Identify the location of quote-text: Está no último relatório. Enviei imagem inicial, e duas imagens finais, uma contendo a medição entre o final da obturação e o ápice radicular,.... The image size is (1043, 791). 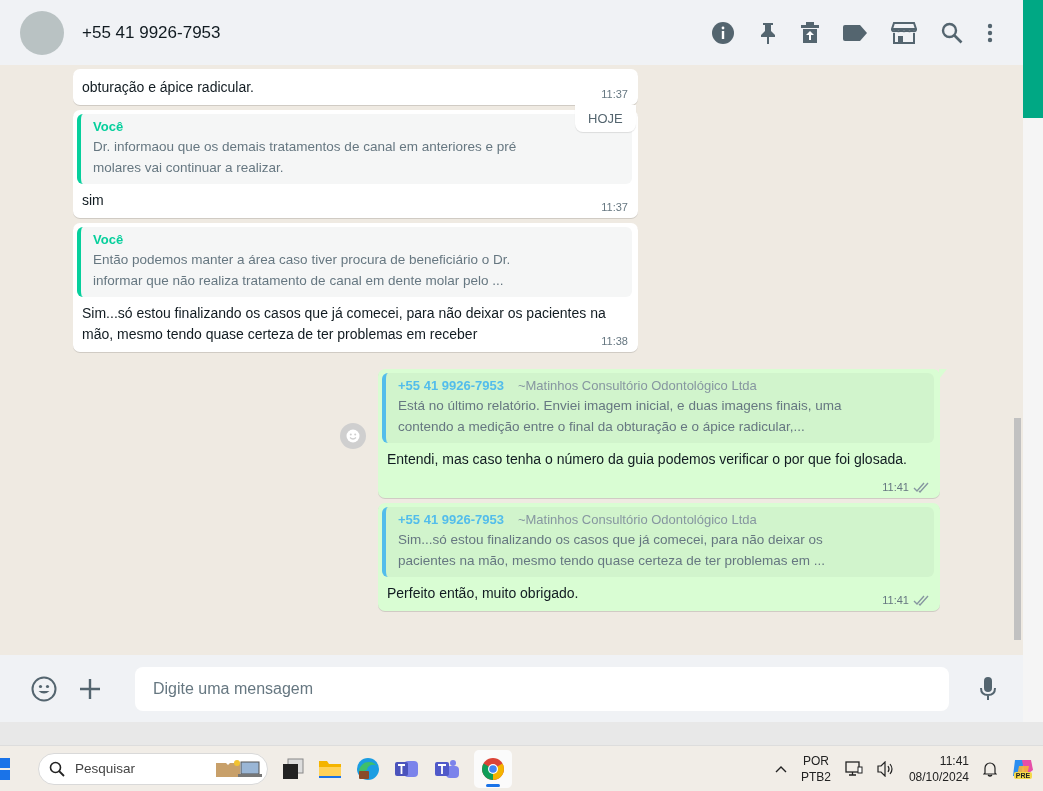
(620, 416).